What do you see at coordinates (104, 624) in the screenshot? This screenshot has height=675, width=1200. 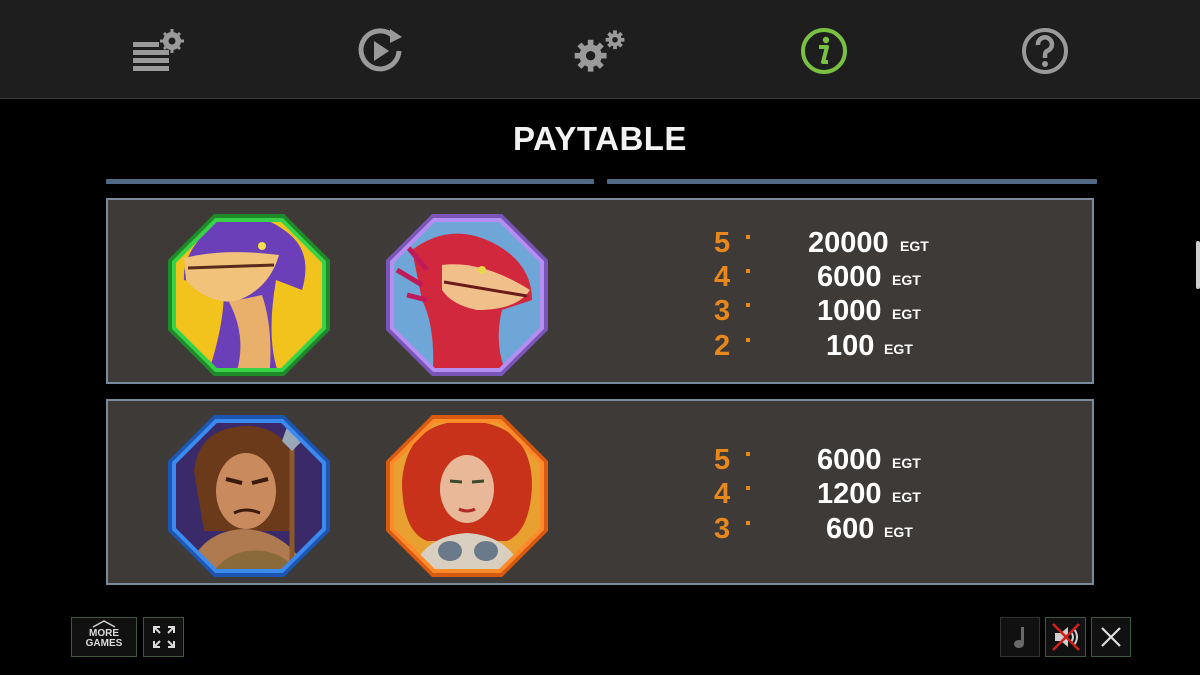 I see `house-roof-icon` at bounding box center [104, 624].